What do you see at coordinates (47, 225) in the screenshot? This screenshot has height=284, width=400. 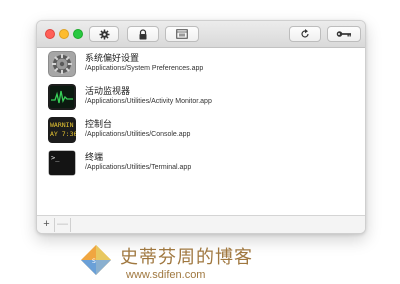 I see `add-button: +` at bounding box center [47, 225].